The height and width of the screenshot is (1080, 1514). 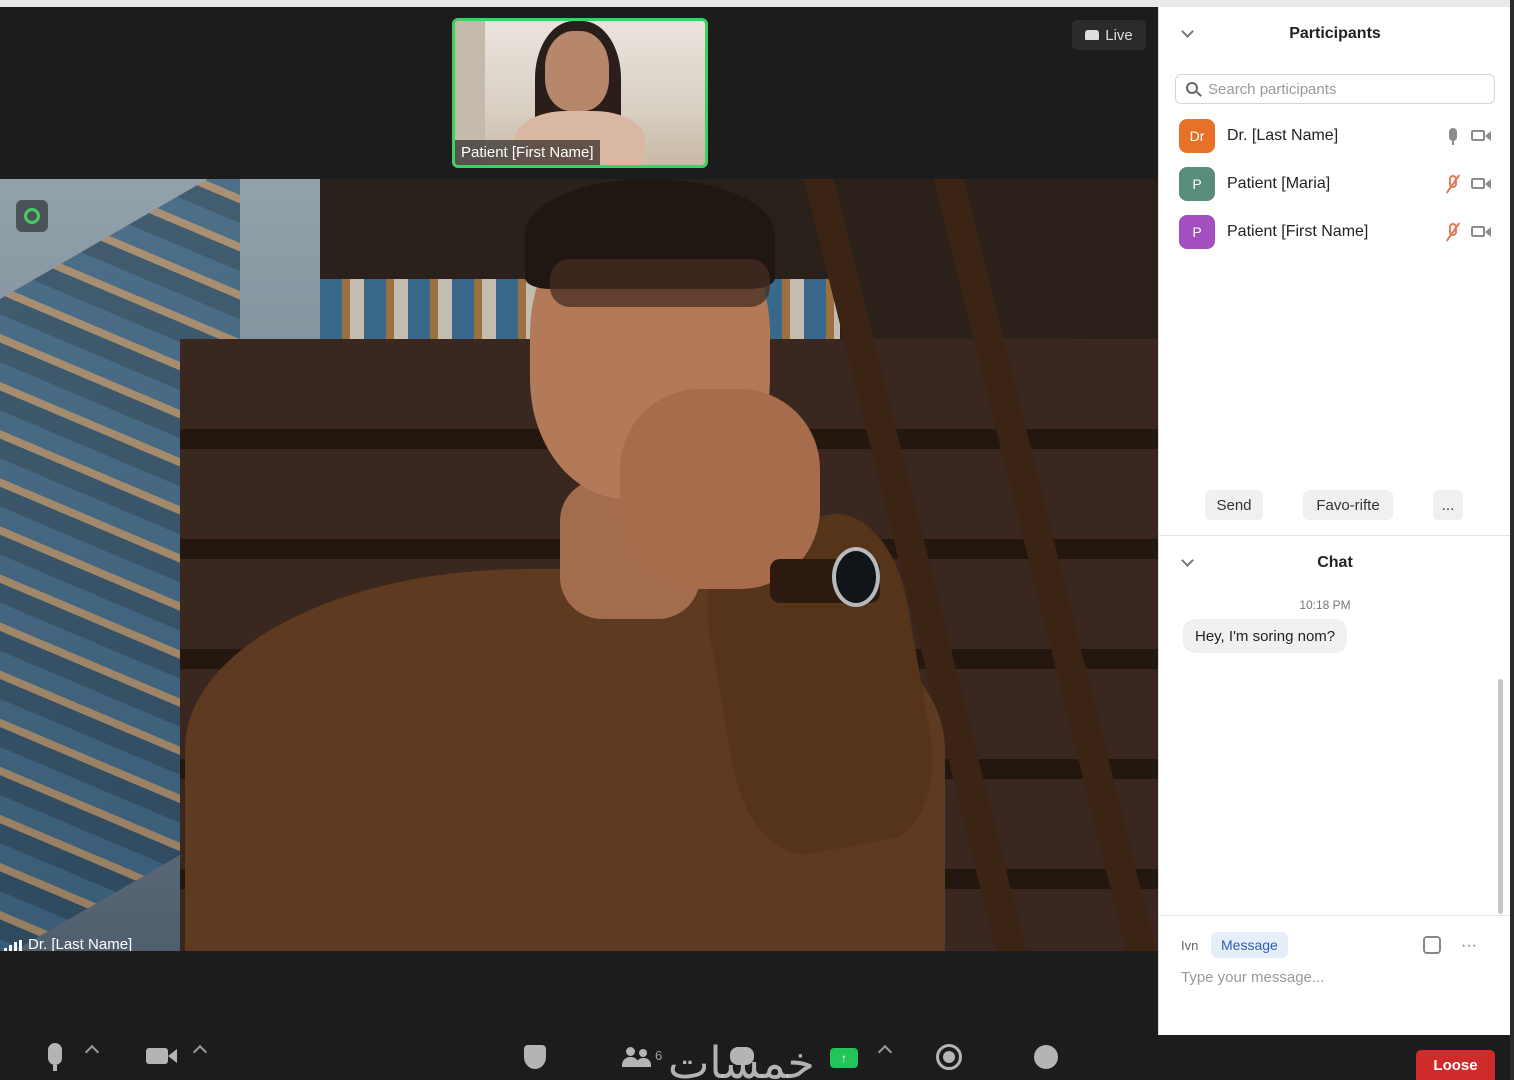 What do you see at coordinates (659, 1055) in the screenshot?
I see `participants-count: 6` at bounding box center [659, 1055].